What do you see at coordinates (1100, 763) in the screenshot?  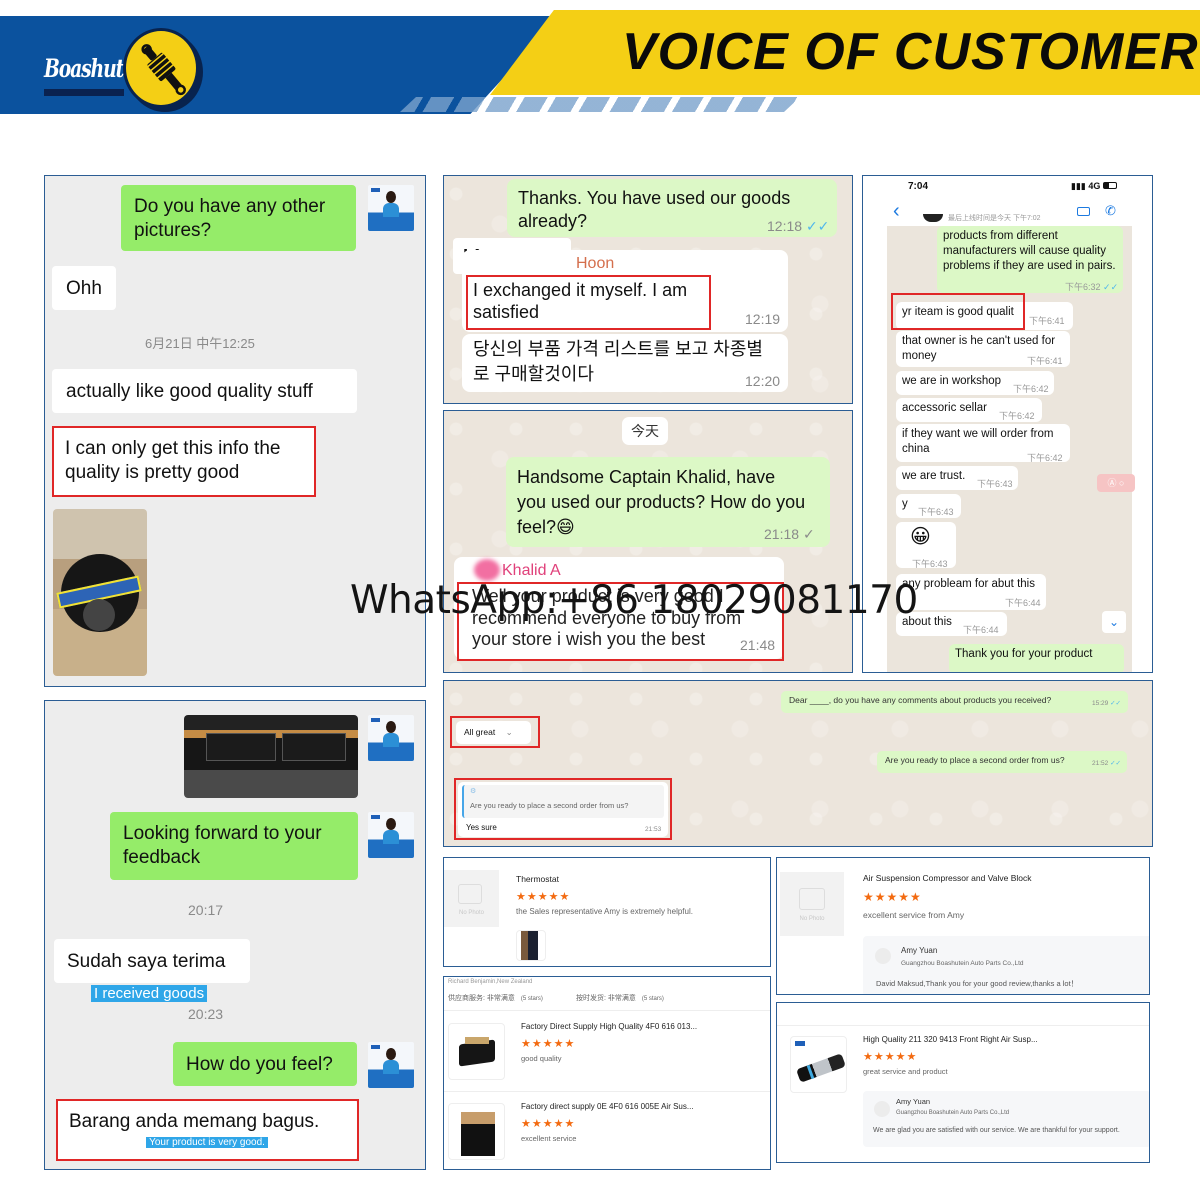 I see `time-text: 21:52` at bounding box center [1100, 763].